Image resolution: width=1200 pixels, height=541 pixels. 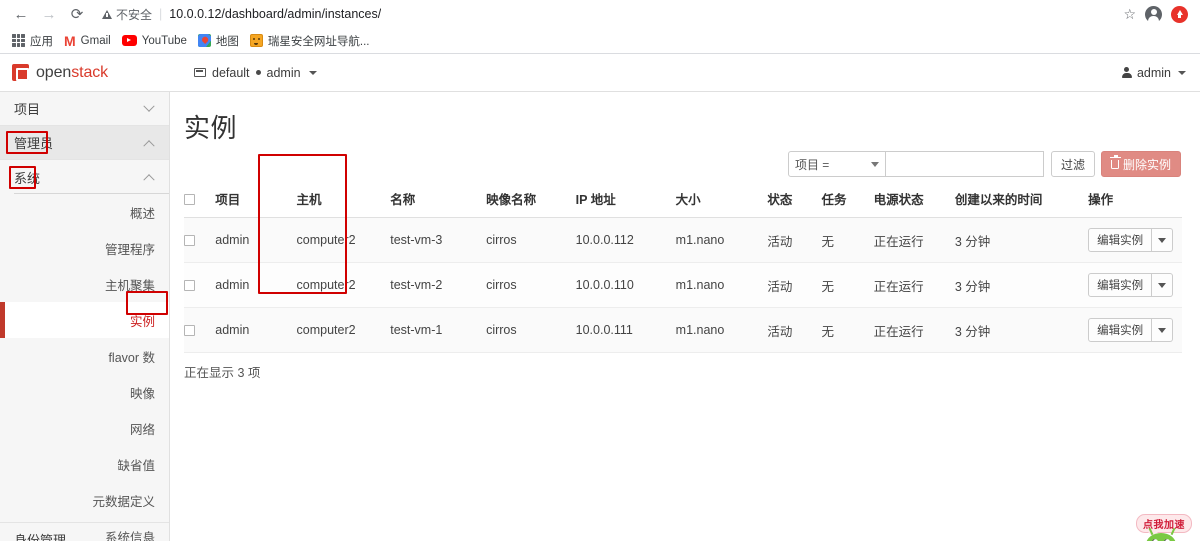 I want to click on cell-host: computer2, so click(x=343, y=240).